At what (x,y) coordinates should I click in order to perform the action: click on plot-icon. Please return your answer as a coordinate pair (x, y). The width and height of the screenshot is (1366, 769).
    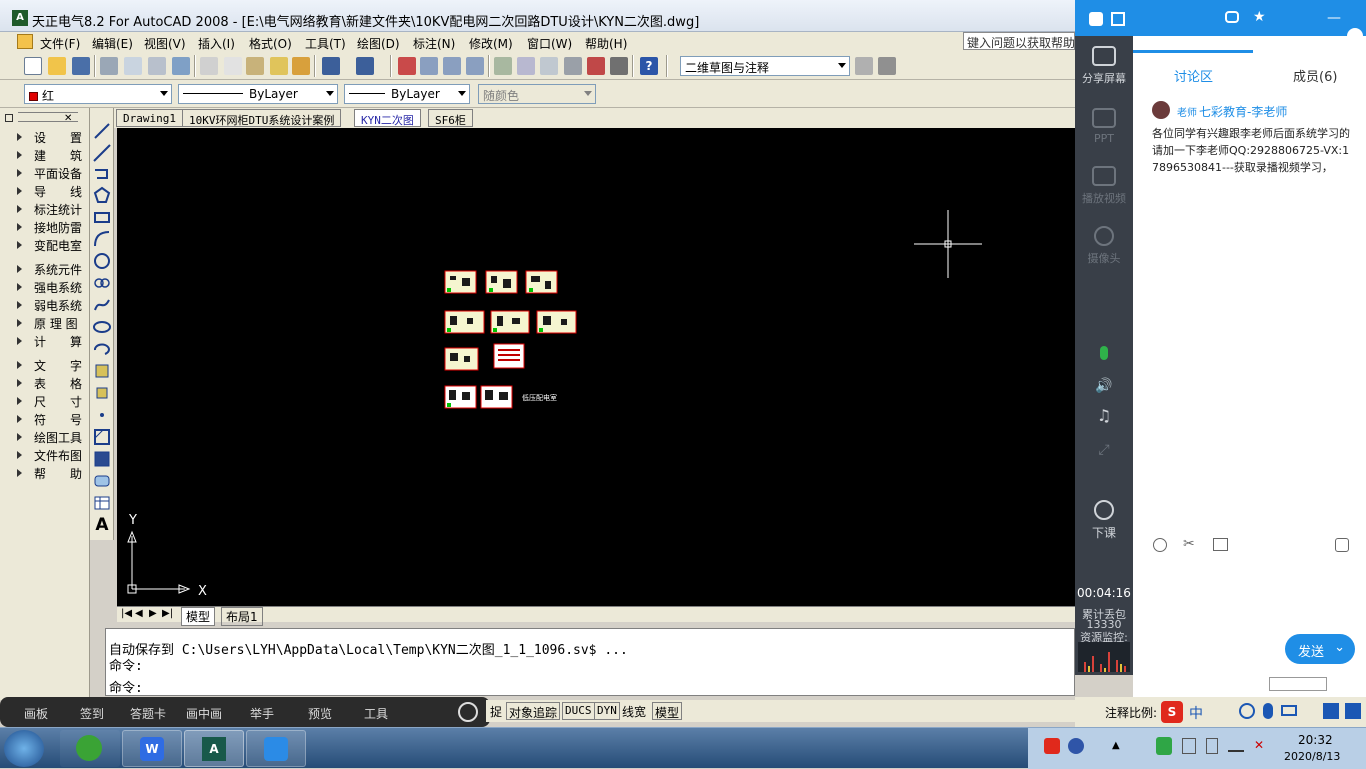
    Looking at the image, I should click on (181, 66).